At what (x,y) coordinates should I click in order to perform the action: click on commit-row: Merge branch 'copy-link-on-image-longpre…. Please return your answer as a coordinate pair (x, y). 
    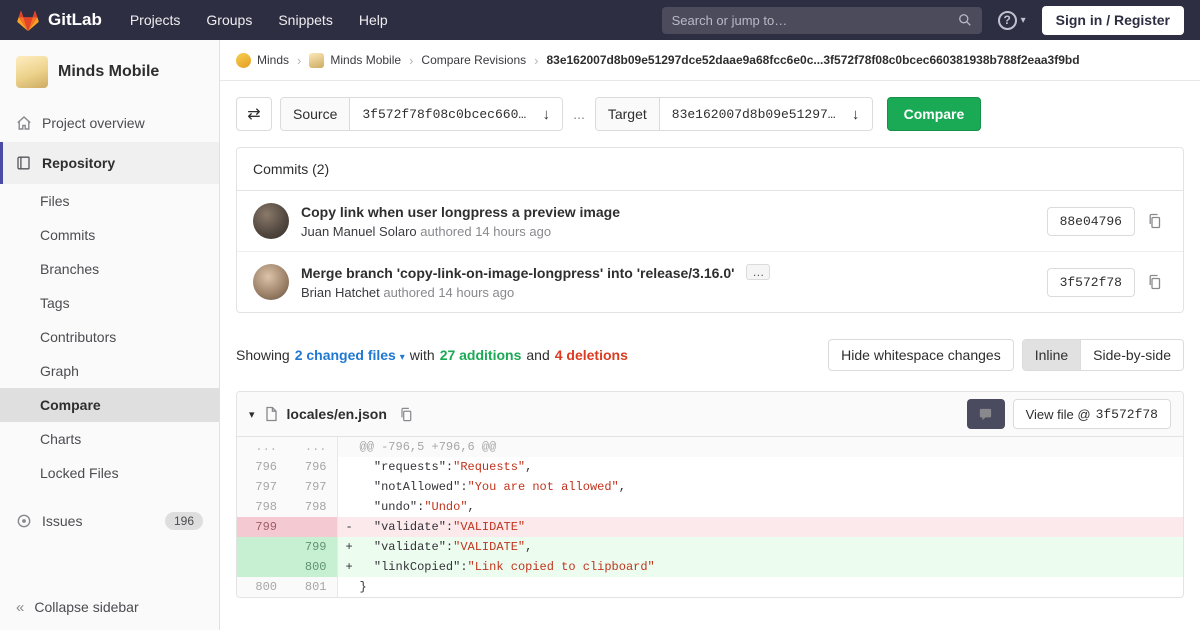
    Looking at the image, I should click on (710, 281).